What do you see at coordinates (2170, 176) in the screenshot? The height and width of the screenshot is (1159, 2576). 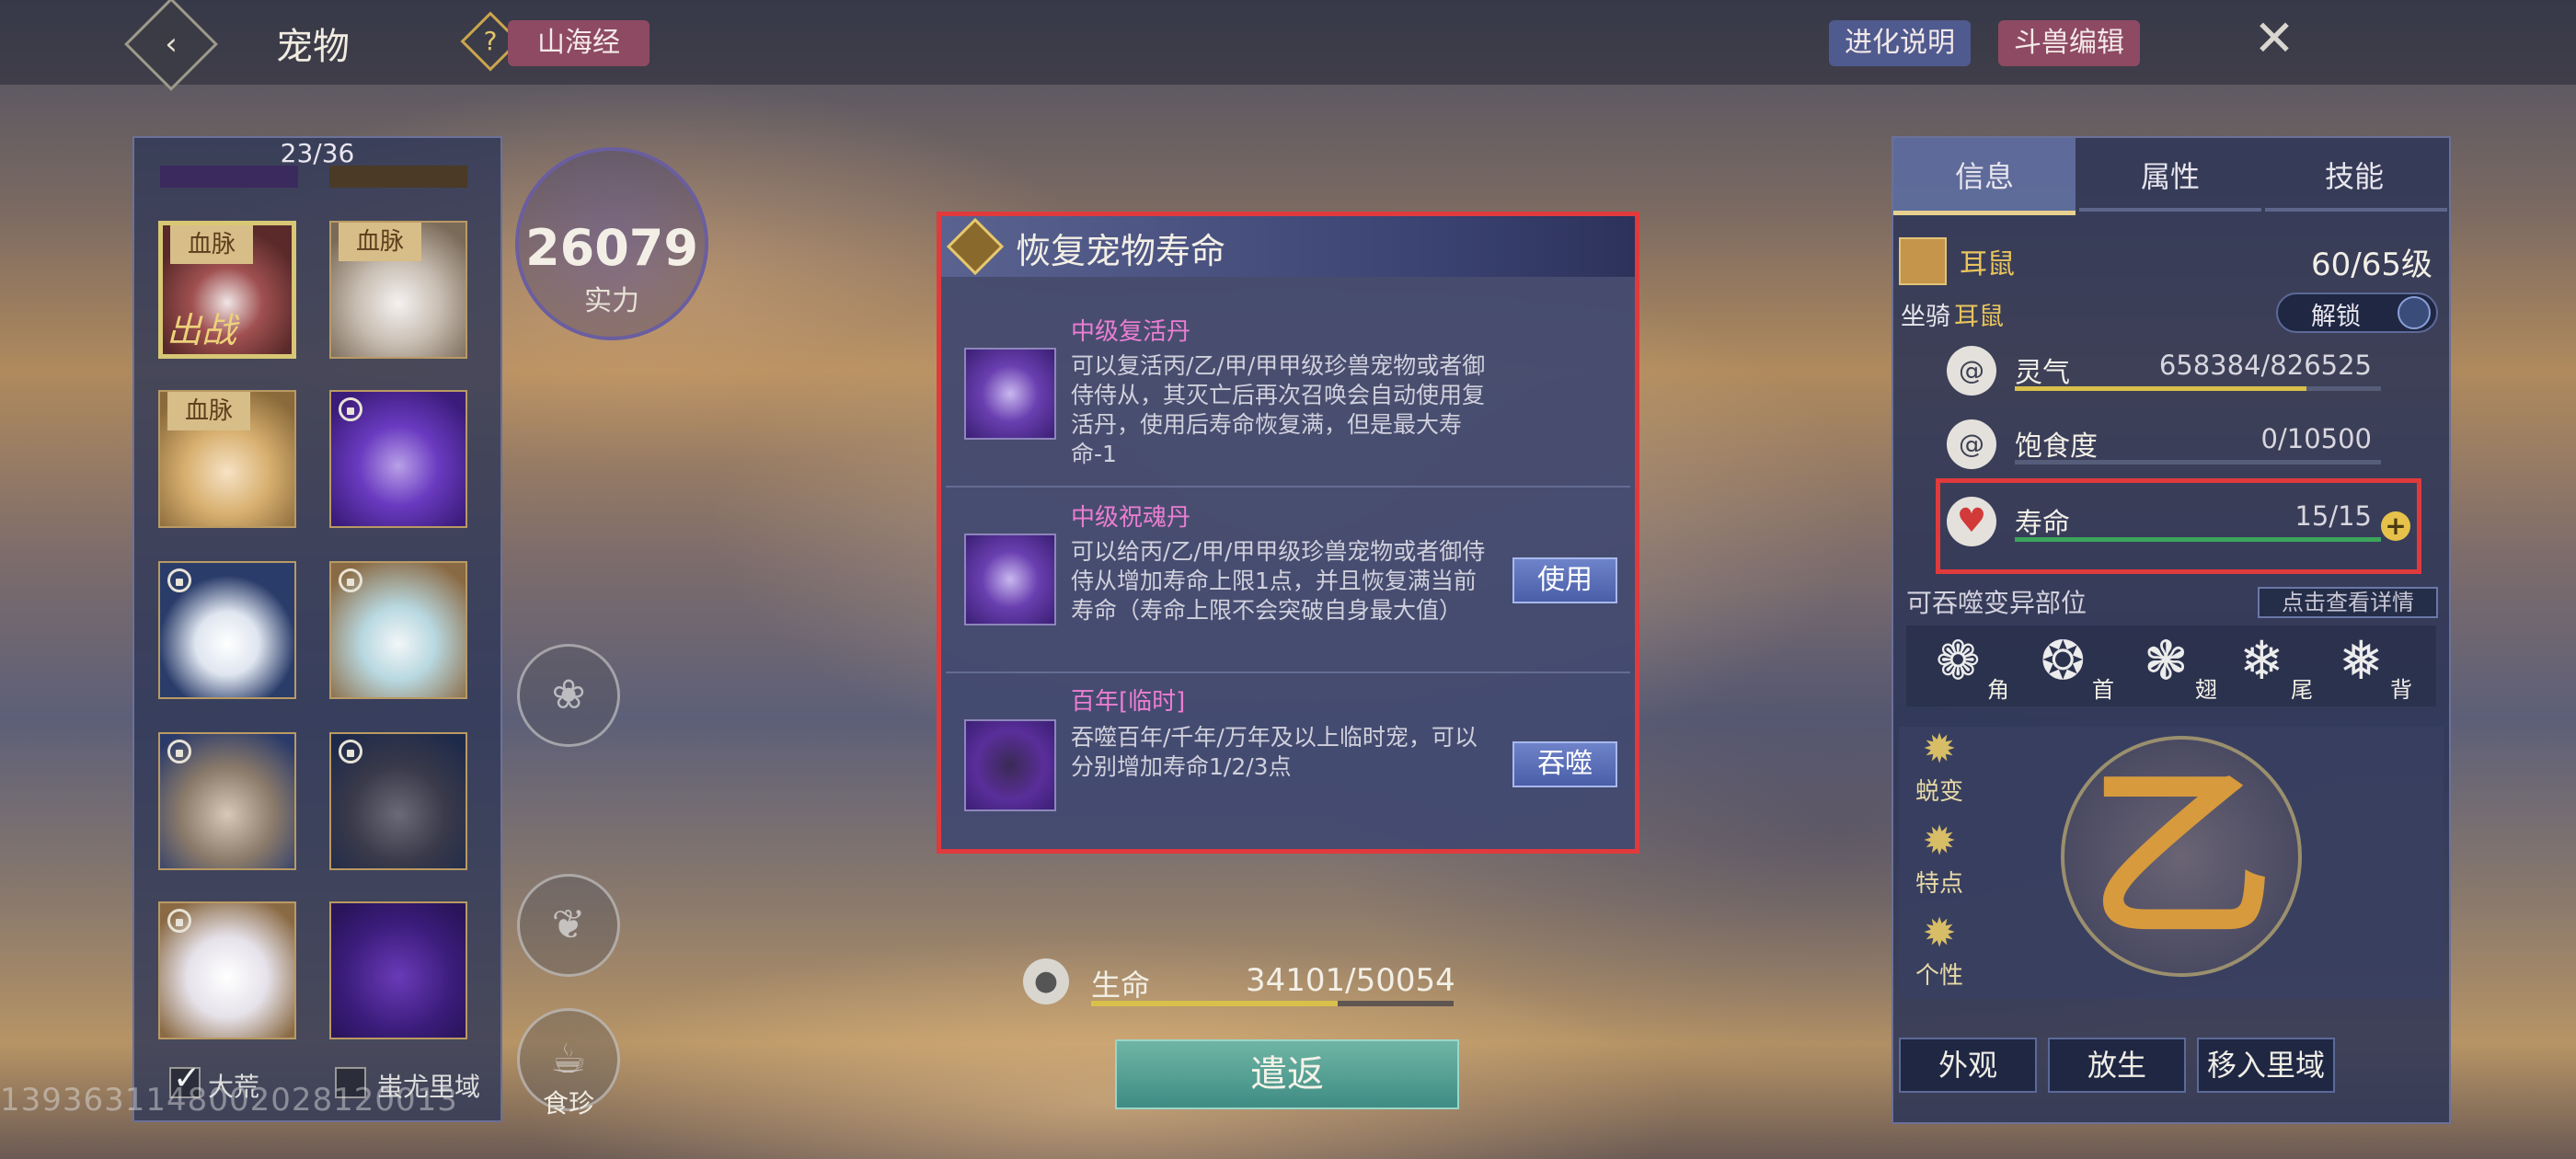 I see `tab-attributes: 属性` at bounding box center [2170, 176].